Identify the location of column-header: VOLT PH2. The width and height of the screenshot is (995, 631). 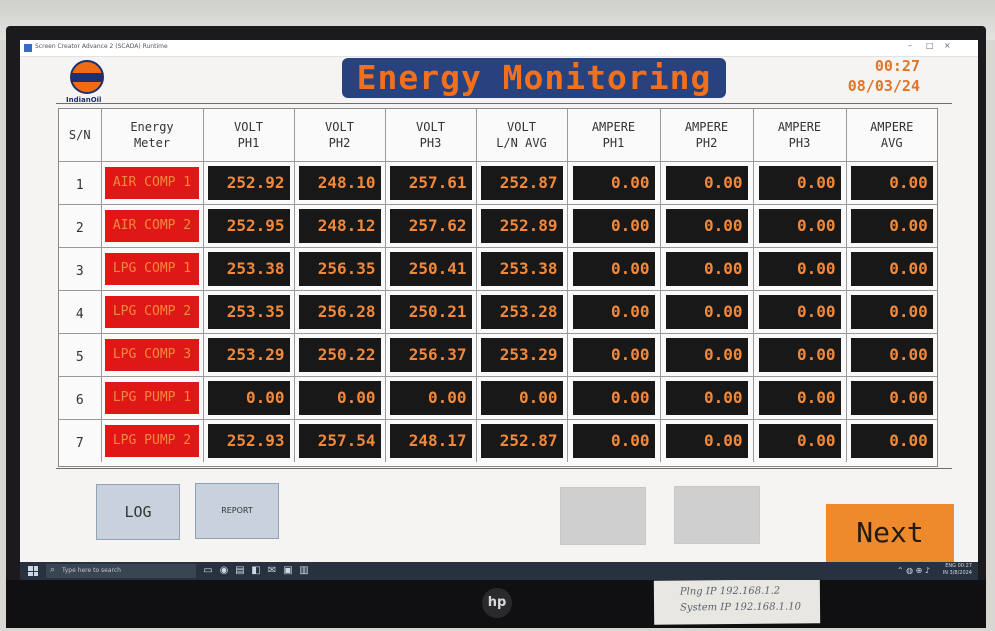
(340, 135).